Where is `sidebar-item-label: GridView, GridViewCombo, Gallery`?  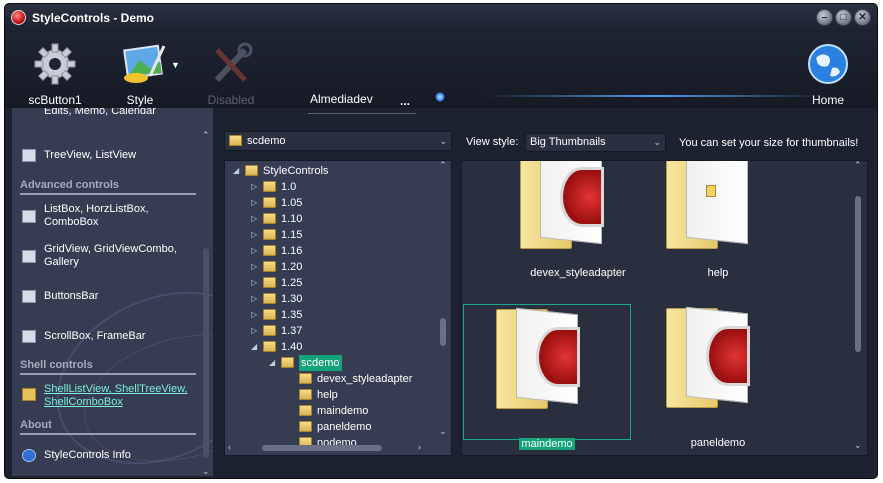
sidebar-item-label: GridView, GridViewCombo, Gallery is located at coordinates (110, 255).